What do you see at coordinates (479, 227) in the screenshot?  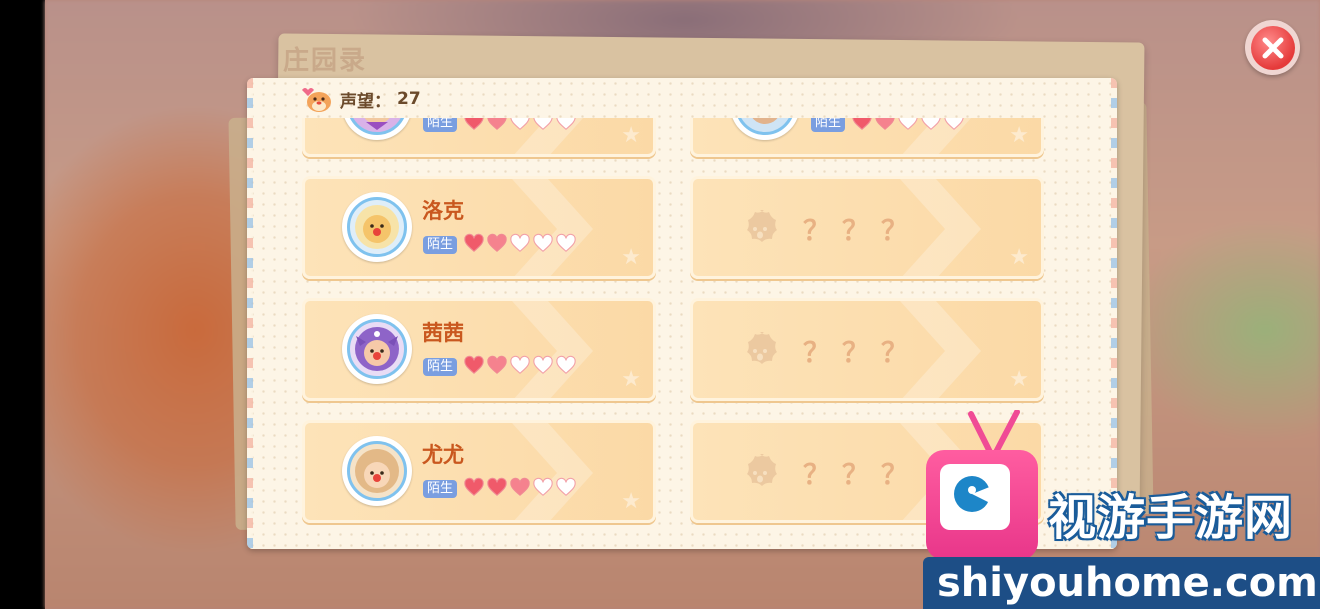 I see `character-card-luoke: ★ 洛克 陌生` at bounding box center [479, 227].